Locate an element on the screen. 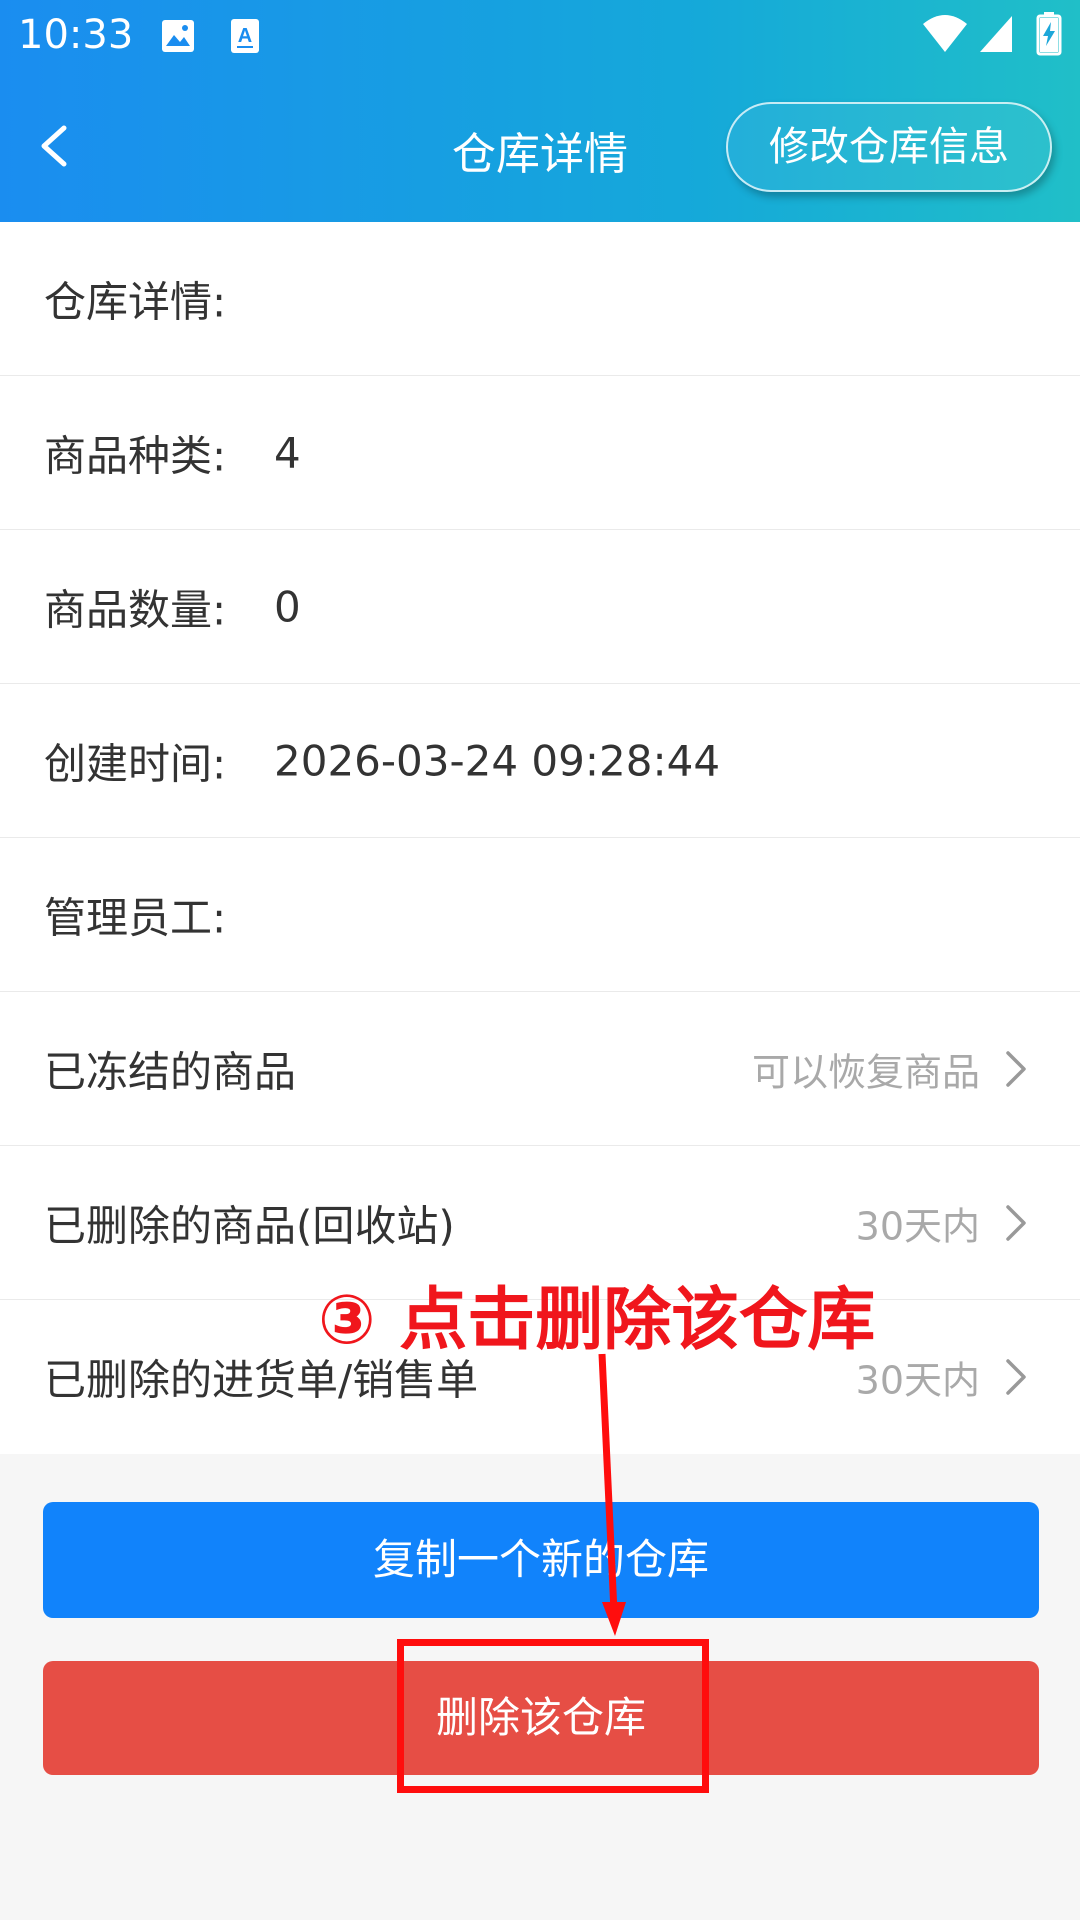 Image resolution: width=1080 pixels, height=1920 pixels. staff-row: 管理员工: is located at coordinates (540, 915).